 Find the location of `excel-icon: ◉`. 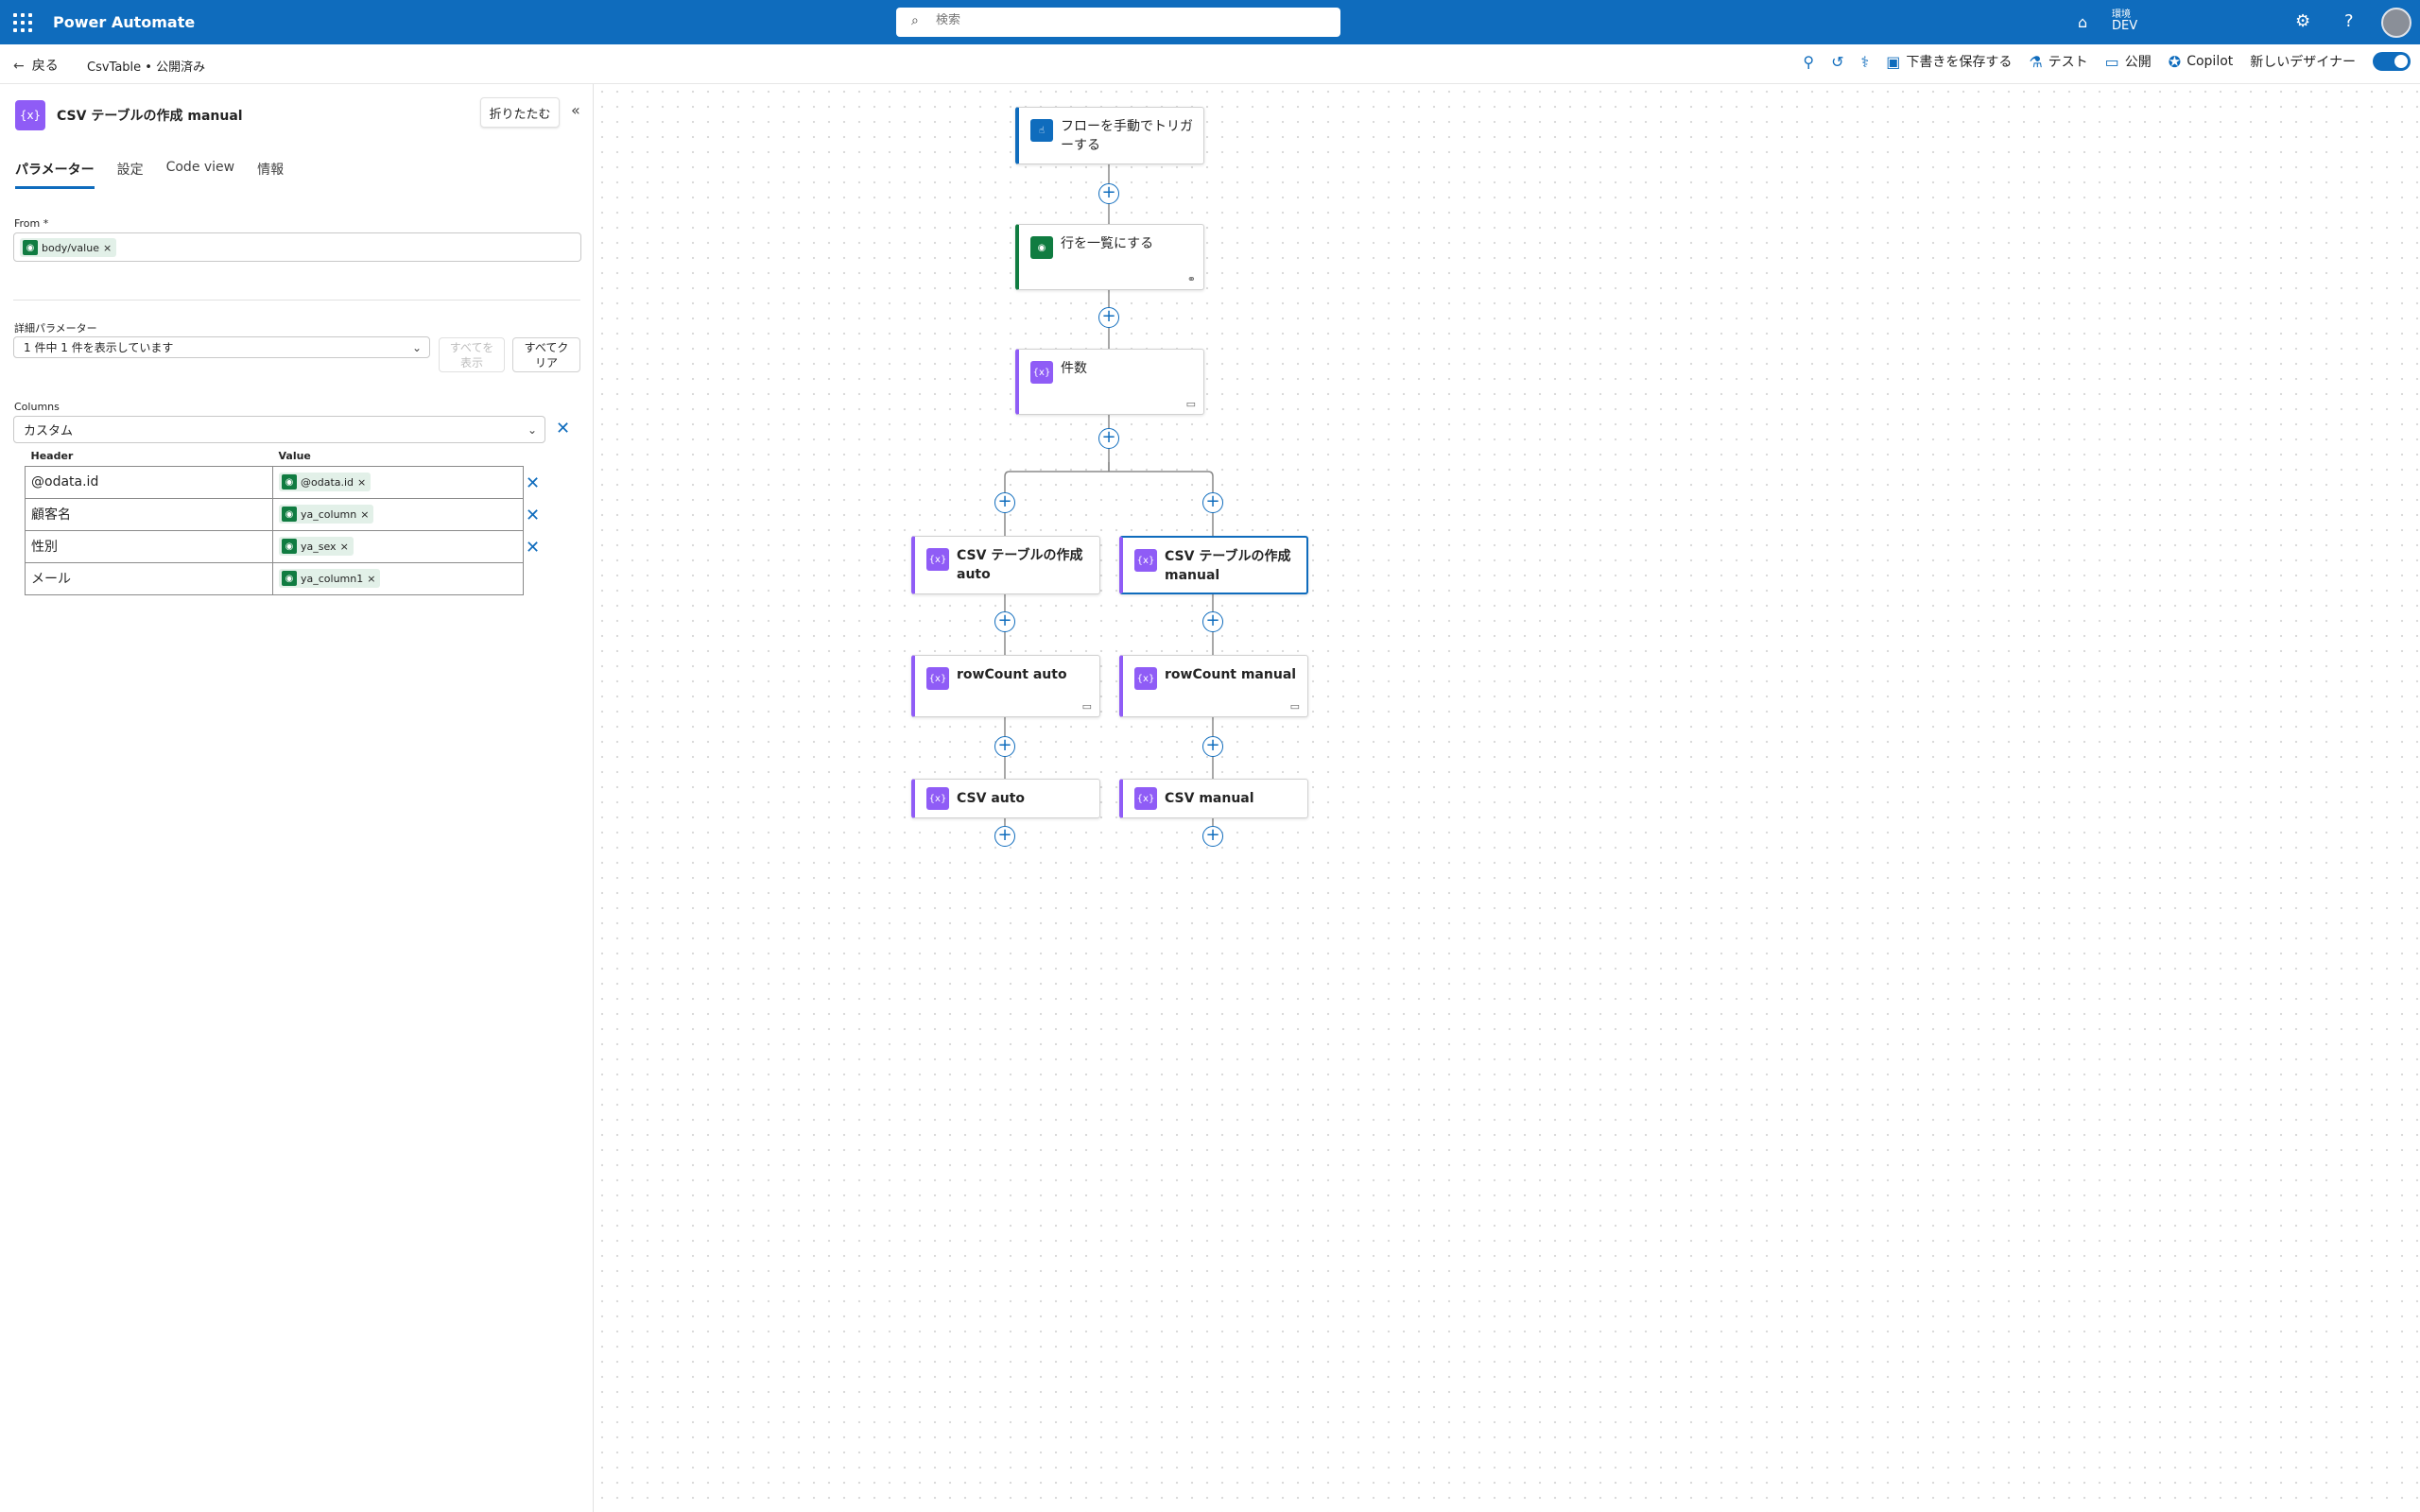

excel-icon: ◉ is located at coordinates (30, 247).